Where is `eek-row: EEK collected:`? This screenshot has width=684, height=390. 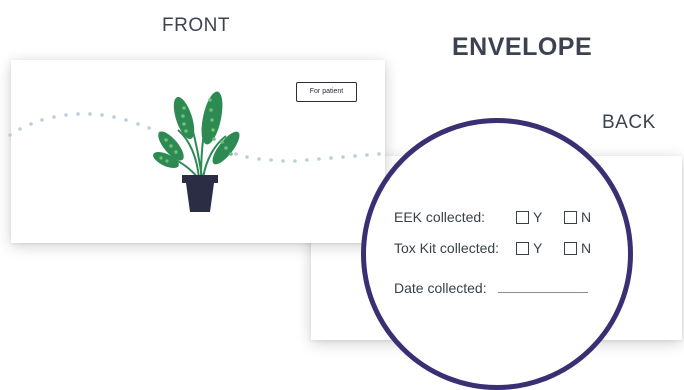 eek-row: EEK collected: is located at coordinates (439, 217).